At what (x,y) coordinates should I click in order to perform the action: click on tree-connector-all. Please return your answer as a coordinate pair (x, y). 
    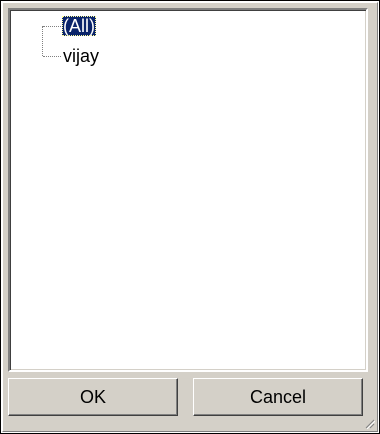
    Looking at the image, I should click on (52, 26).